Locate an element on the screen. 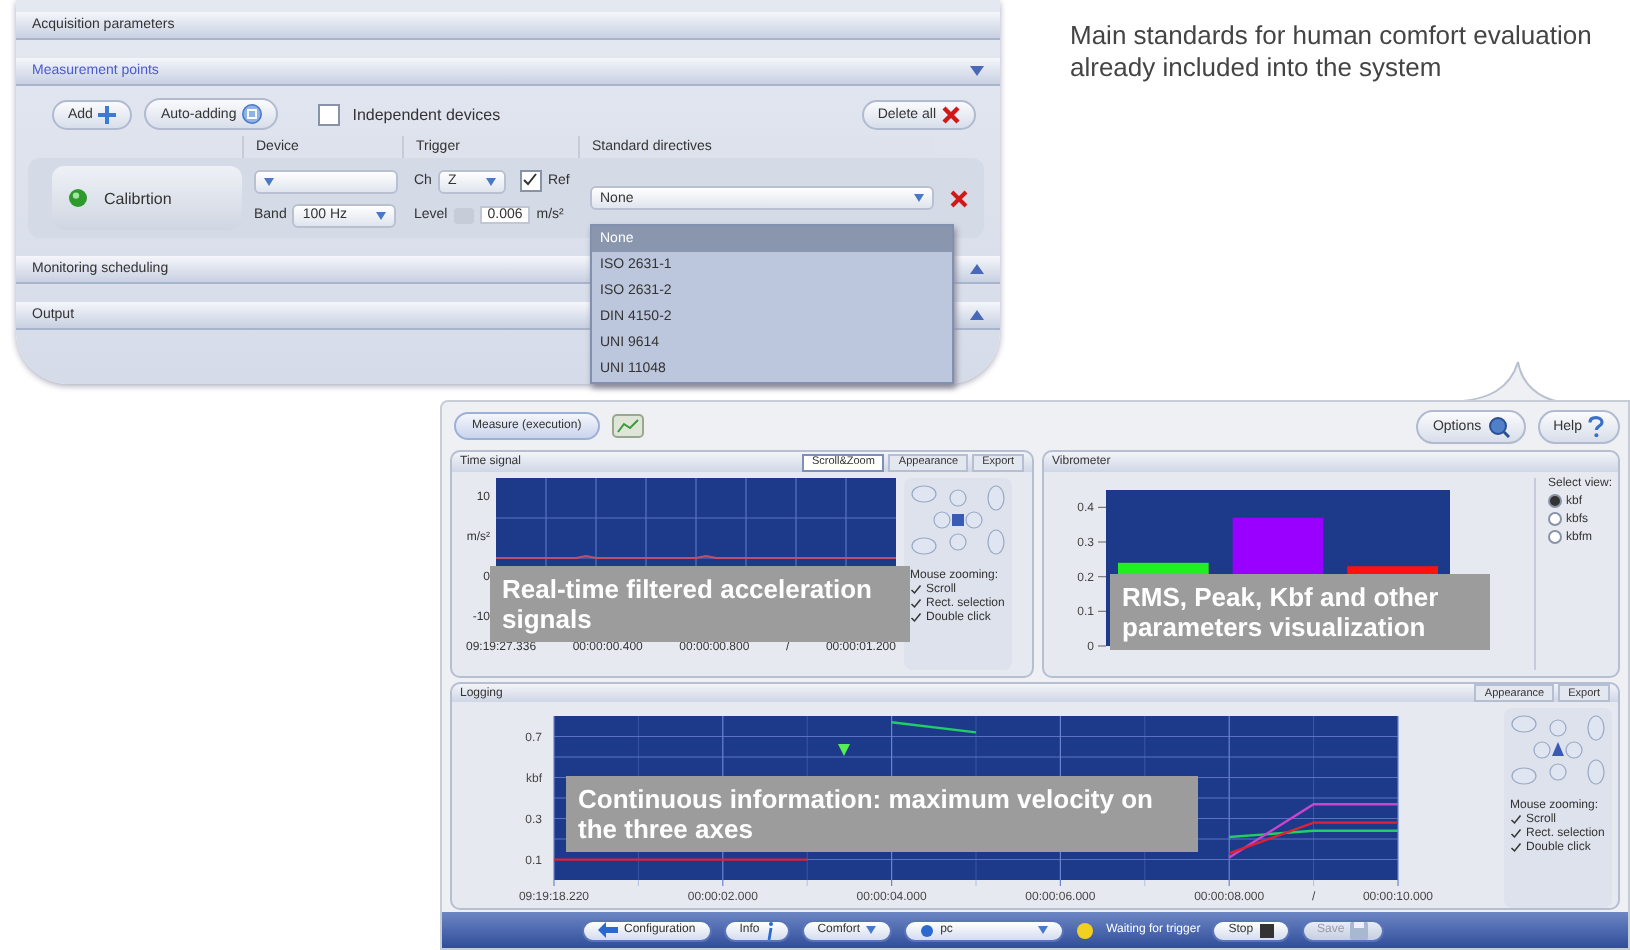  question-mark-icon is located at coordinates (1596, 426).